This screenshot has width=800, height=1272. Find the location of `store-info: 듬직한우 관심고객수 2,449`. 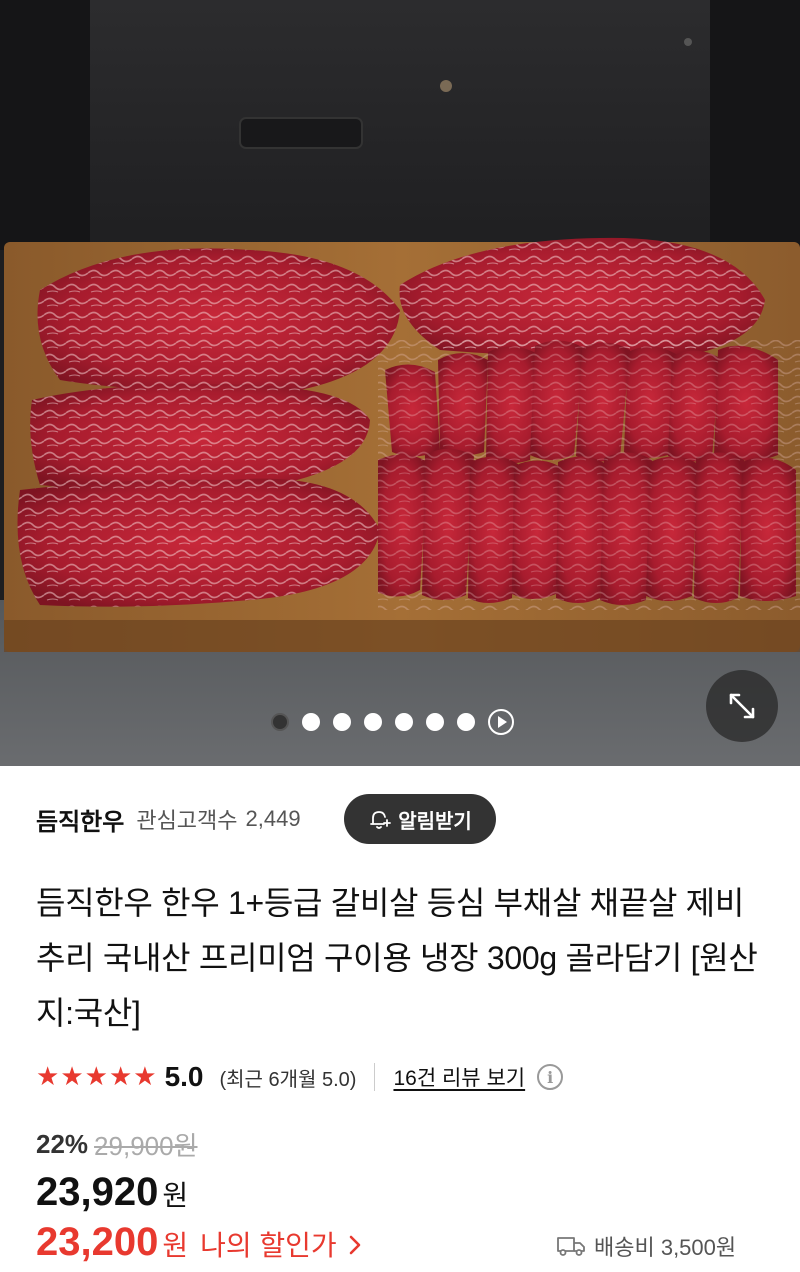

store-info: 듬직한우 관심고객수 2,449 is located at coordinates (168, 819).